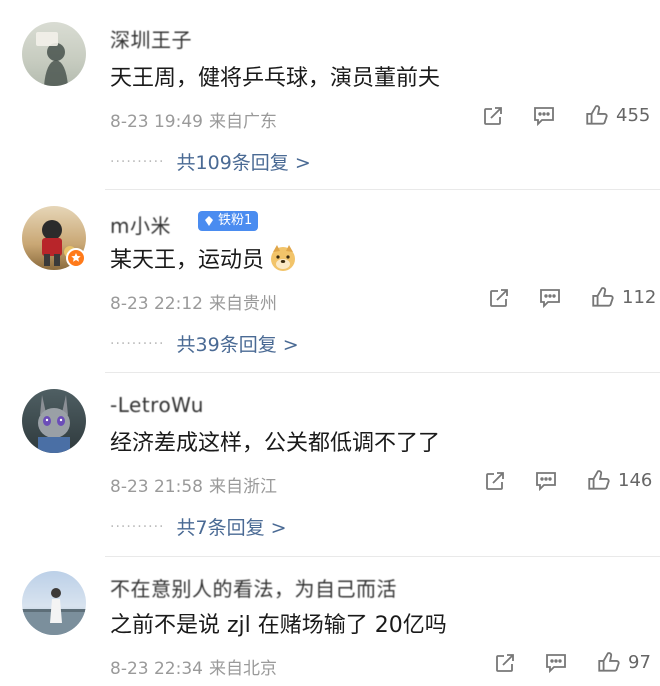 This screenshot has width=660, height=686. I want to click on like-count: 455, so click(633, 115).